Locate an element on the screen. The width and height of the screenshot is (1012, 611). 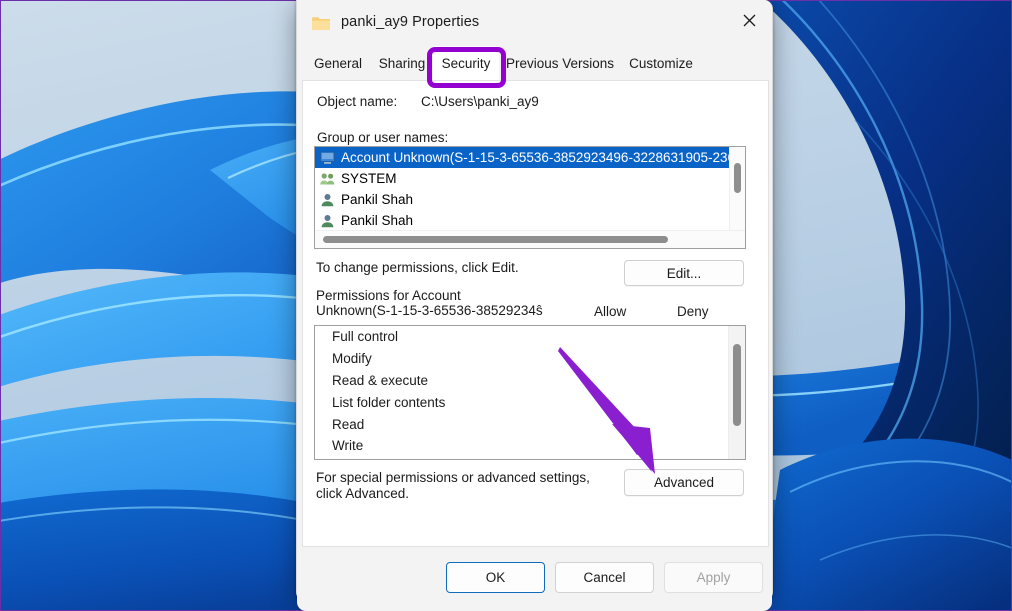
tab-security: Security is located at coordinates (466, 63).